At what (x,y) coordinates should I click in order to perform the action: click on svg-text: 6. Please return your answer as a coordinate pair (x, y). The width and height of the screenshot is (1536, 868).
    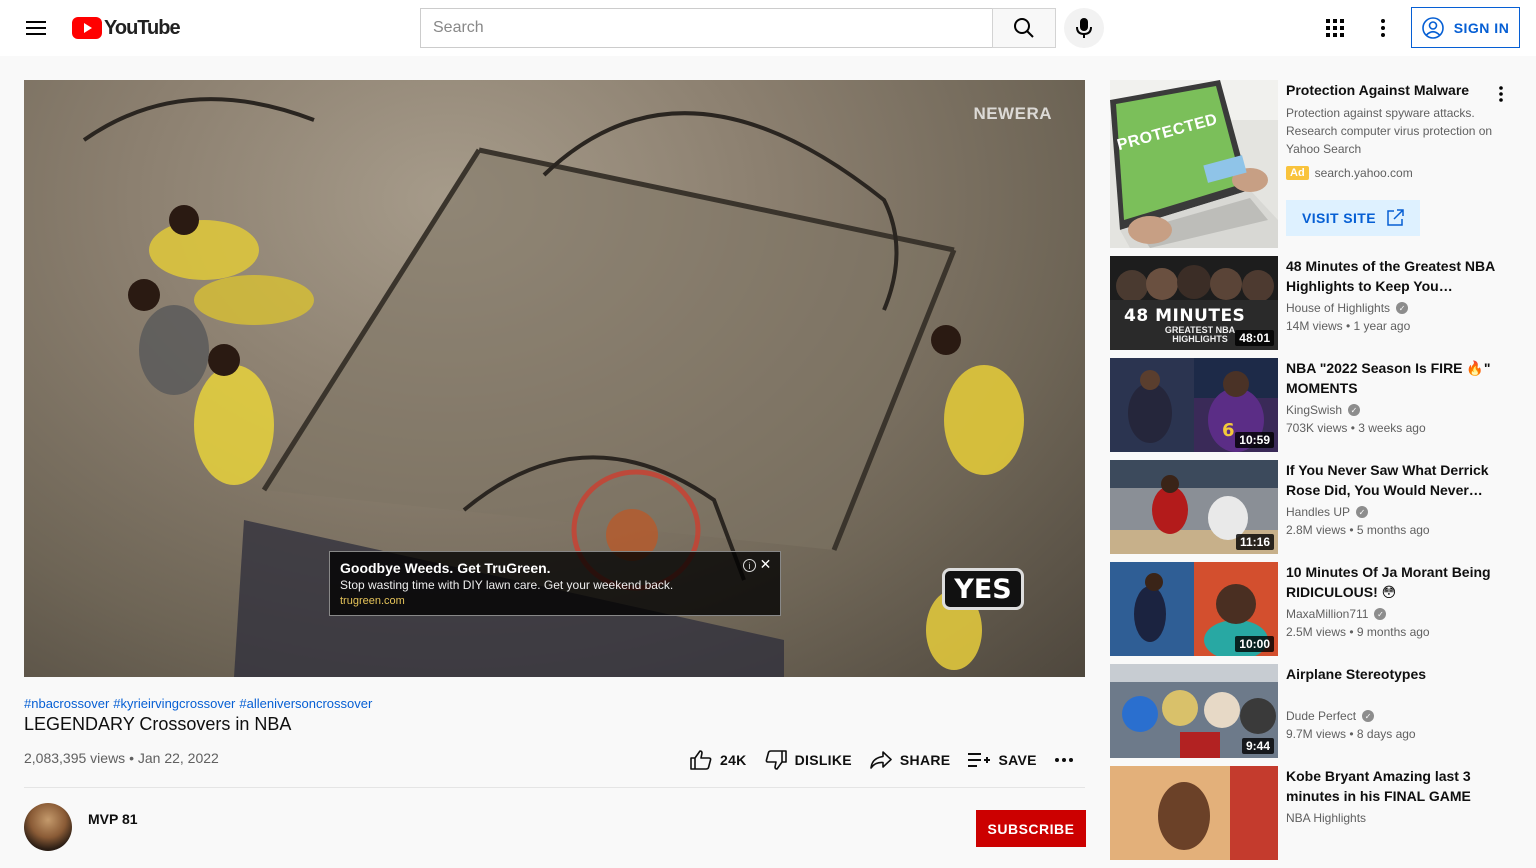
    Looking at the image, I should click on (1228, 430).